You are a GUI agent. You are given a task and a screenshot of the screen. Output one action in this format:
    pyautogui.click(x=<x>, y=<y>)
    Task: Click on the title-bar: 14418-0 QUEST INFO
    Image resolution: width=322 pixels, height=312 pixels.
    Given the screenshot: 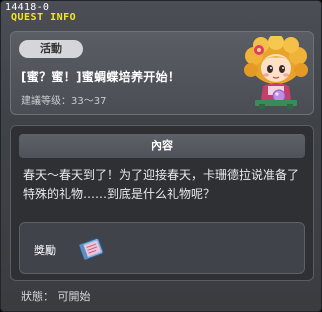 What is the action you would take?
    pyautogui.click(x=161, y=13)
    